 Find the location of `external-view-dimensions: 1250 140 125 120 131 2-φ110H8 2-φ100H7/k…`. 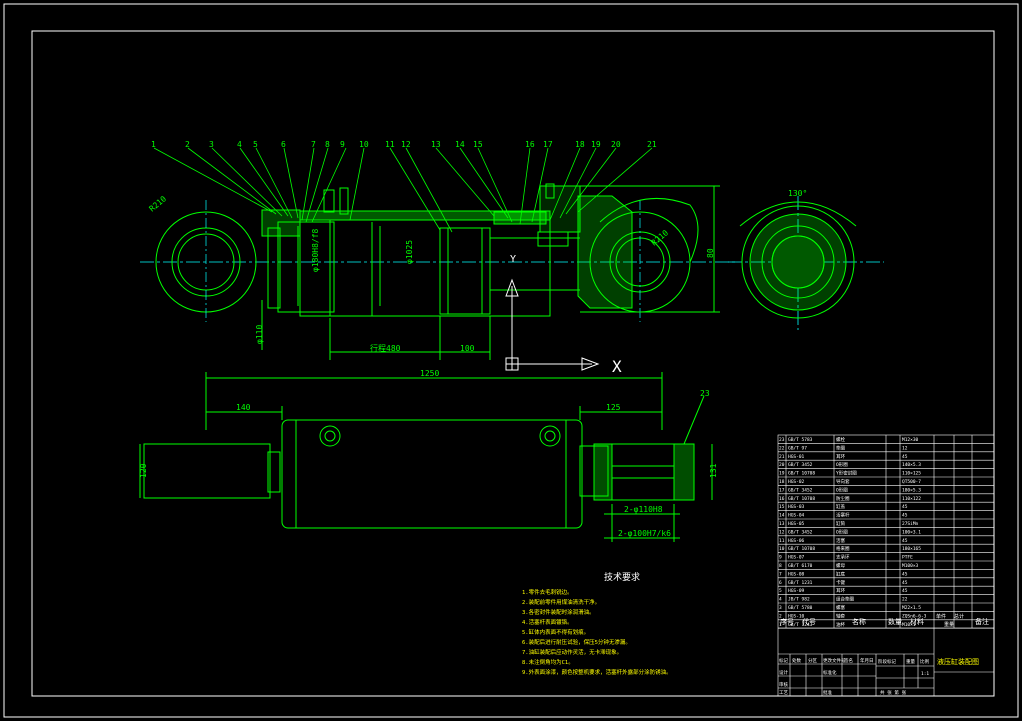

external-view-dimensions: 1250 140 125 120 131 2-φ110H8 2-φ100H7/k… is located at coordinates (428, 453).